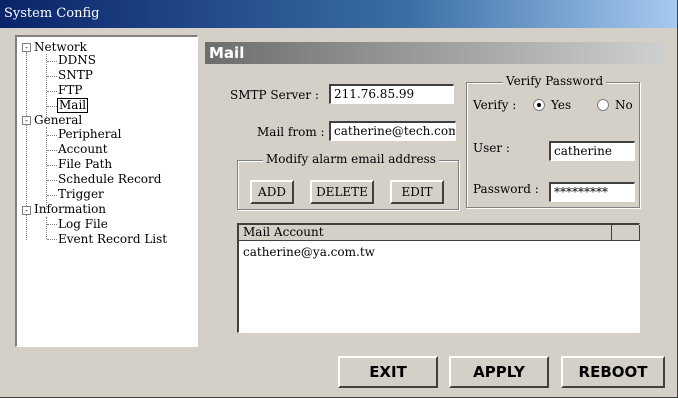 The height and width of the screenshot is (398, 678). I want to click on collapse-network-icon: -, so click(26, 47).